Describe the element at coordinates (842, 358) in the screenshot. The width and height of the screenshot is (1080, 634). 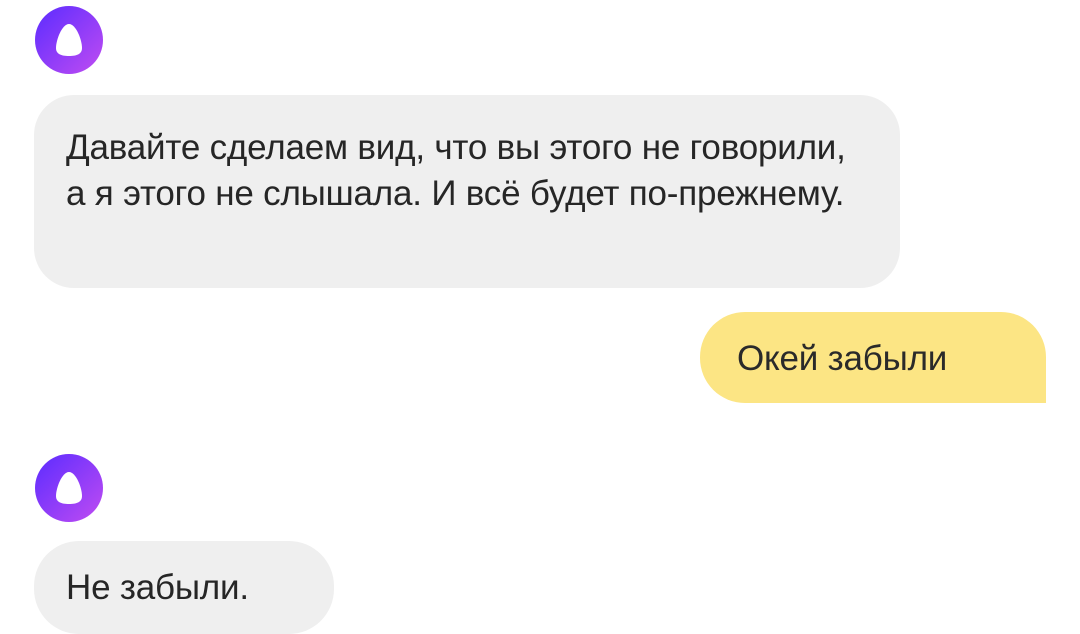
I see `message-text: Окей забыли` at that location.